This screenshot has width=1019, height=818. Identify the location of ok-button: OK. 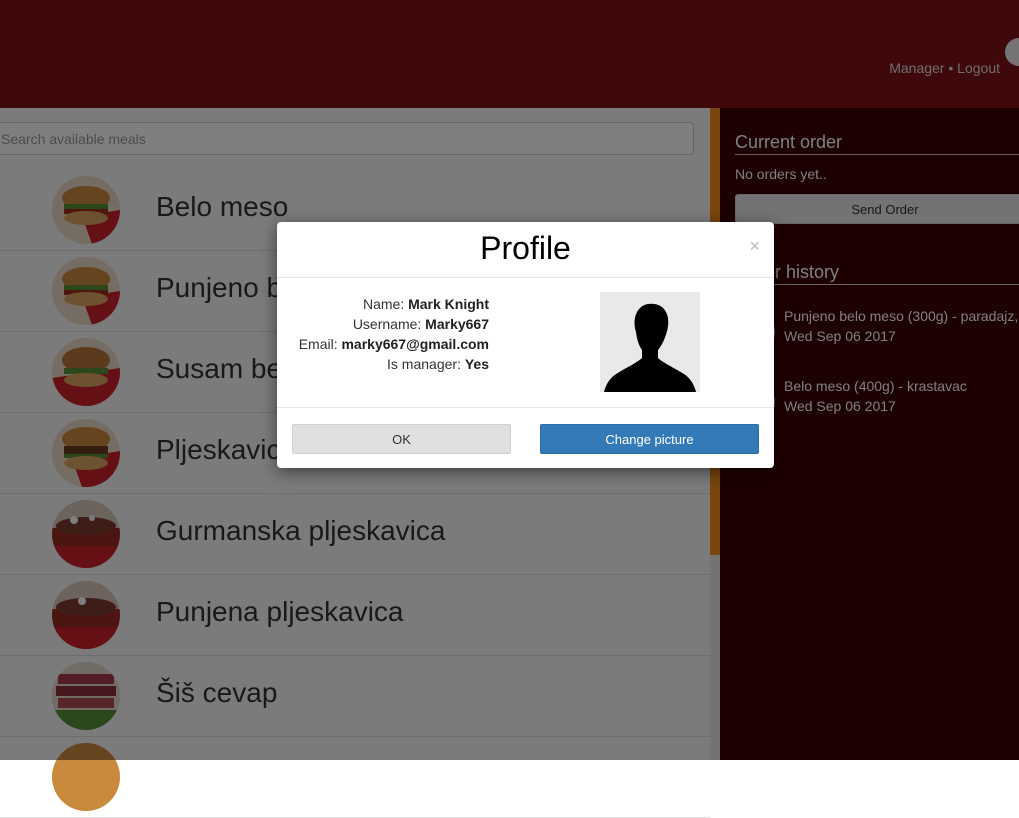
(401, 439).